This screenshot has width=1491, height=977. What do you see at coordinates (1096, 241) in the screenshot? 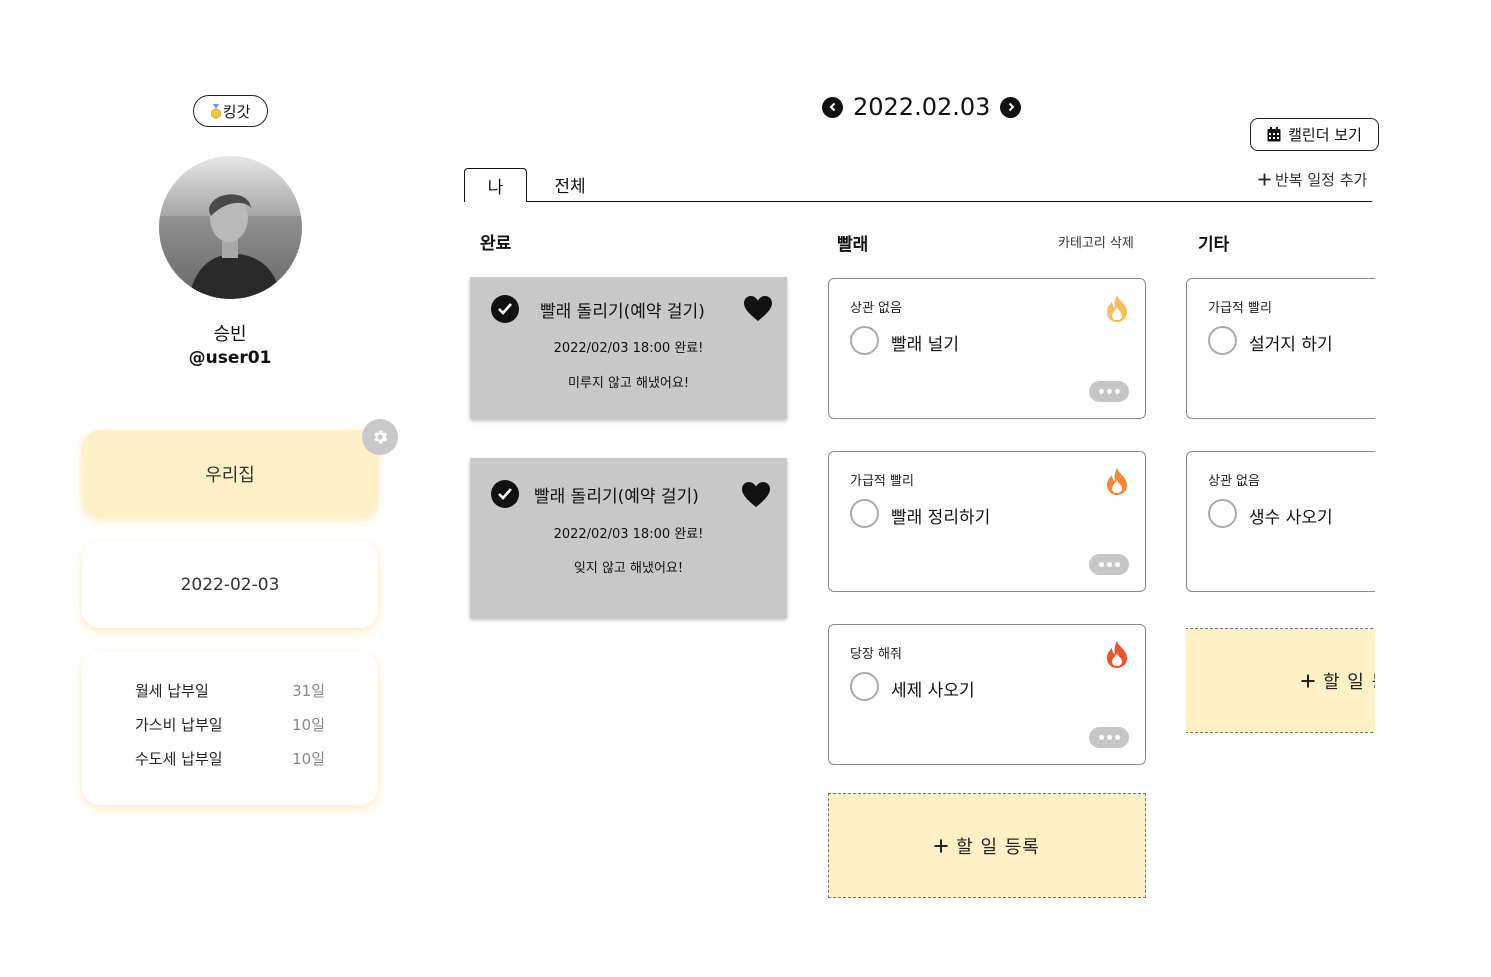
I see `delete-category-button: 카테고리 삭제` at bounding box center [1096, 241].